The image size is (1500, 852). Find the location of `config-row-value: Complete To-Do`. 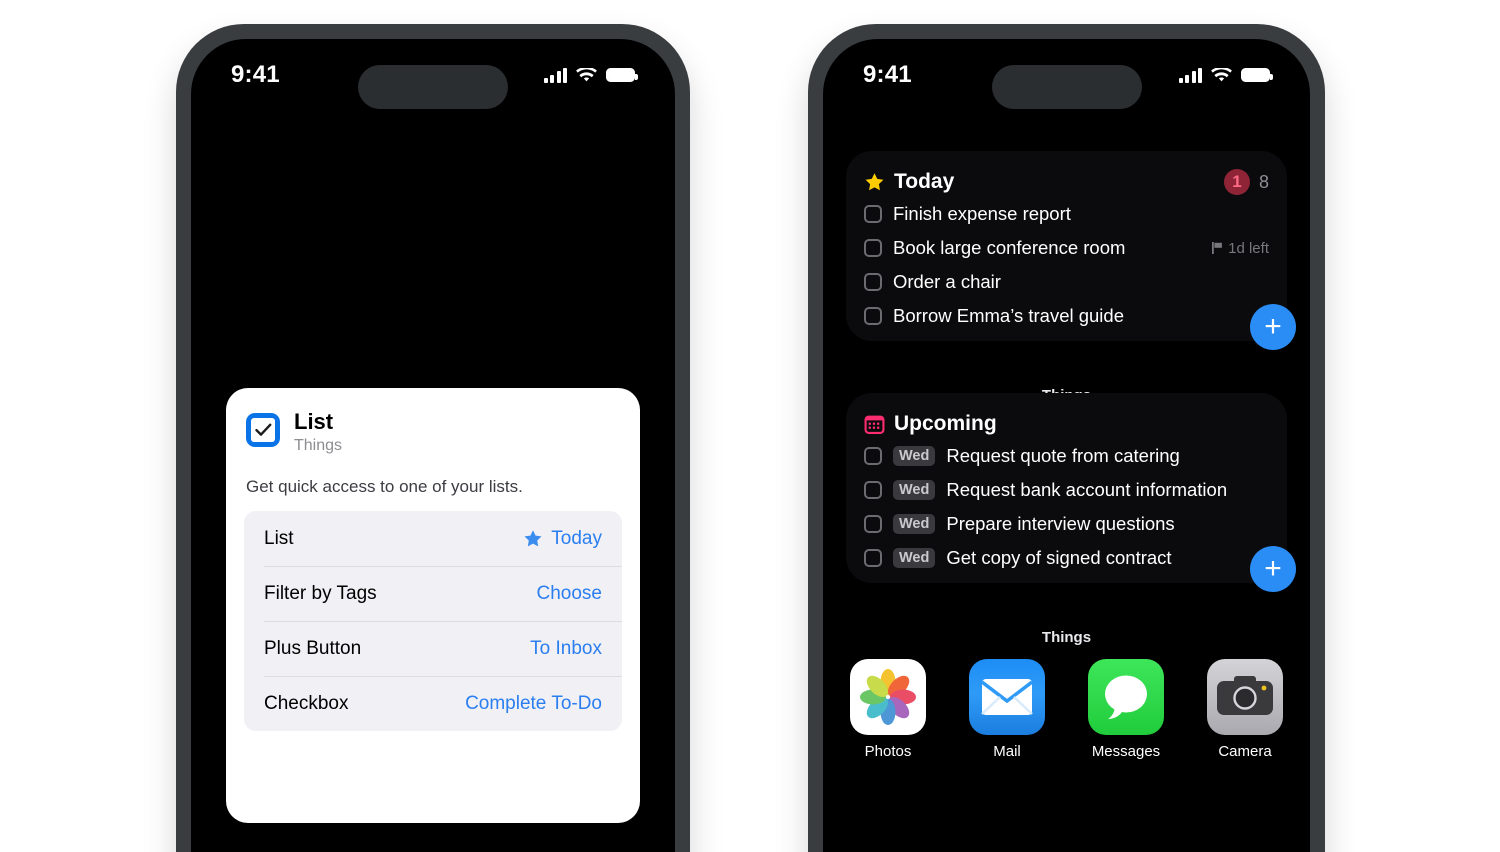

config-row-value: Complete To-Do is located at coordinates (533, 704).